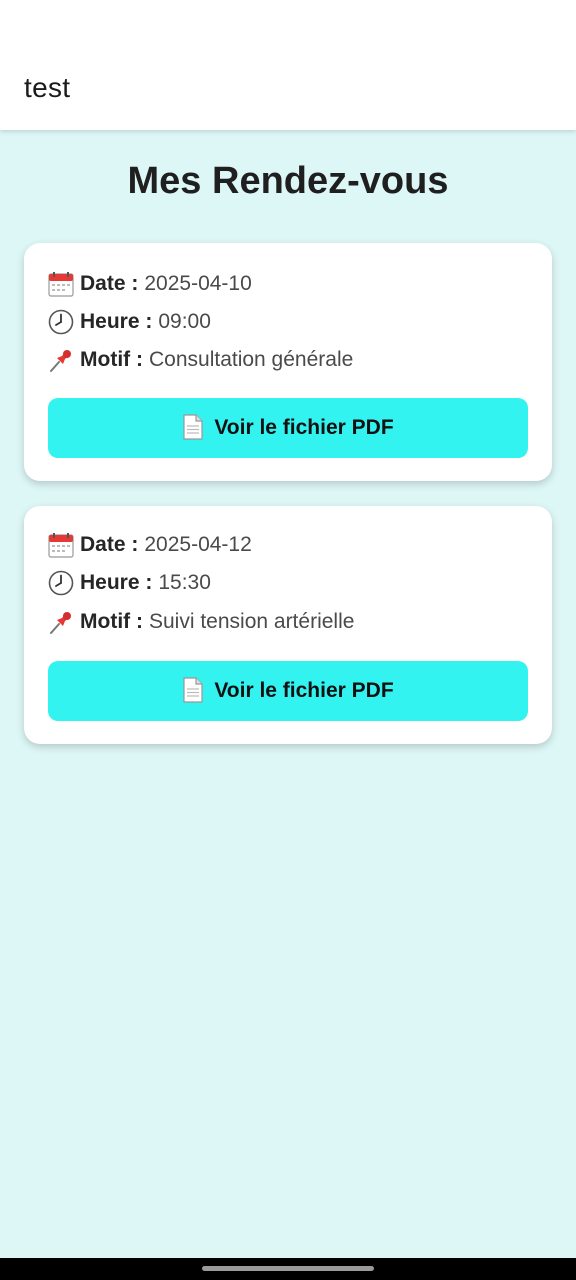 Image resolution: width=576 pixels, height=1280 pixels. I want to click on time-value: 09:00, so click(184, 321).